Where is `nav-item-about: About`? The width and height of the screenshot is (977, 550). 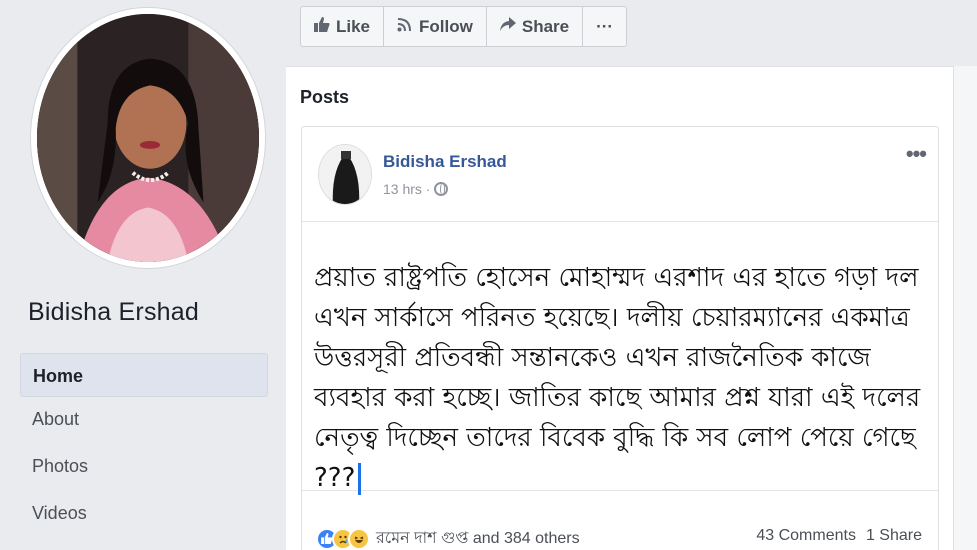 nav-item-about: About is located at coordinates (144, 420).